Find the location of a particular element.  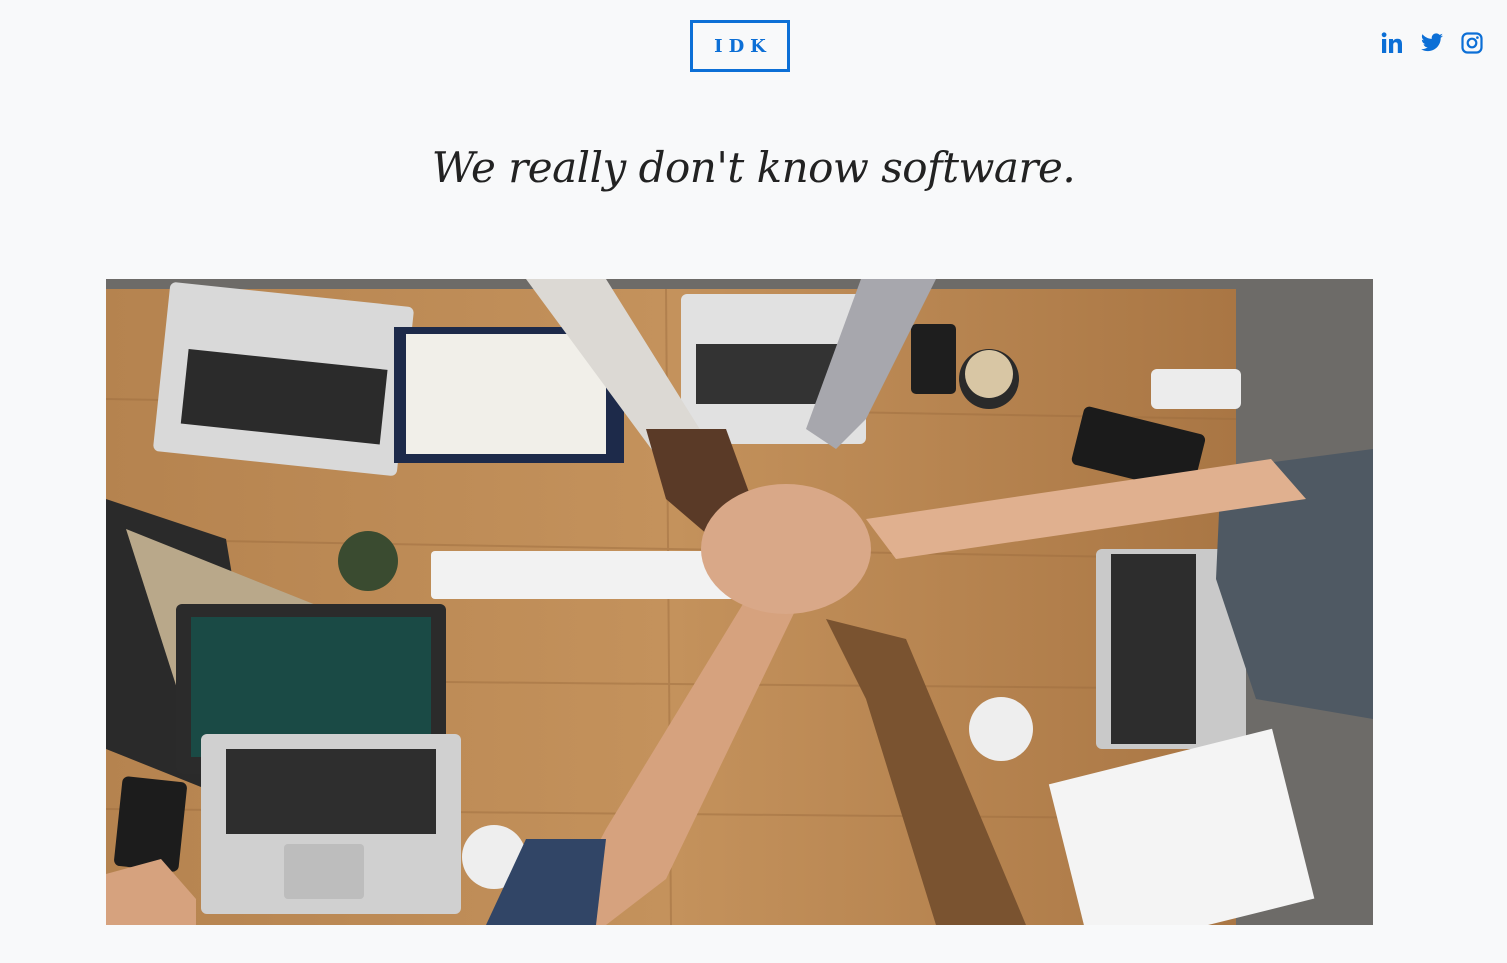

hero-tagline: We really don't know software. is located at coordinates (753, 167).